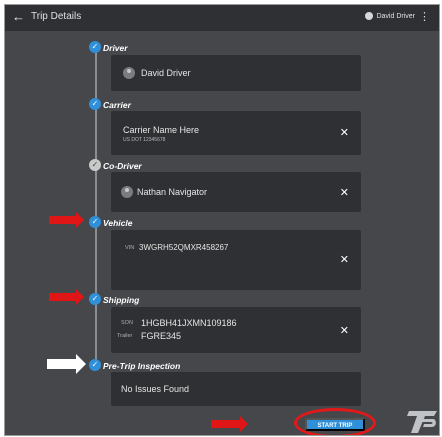 This screenshot has width=442, height=437. What do you see at coordinates (155, 389) in the screenshot?
I see `inspection-value: No Issues Found` at bounding box center [155, 389].